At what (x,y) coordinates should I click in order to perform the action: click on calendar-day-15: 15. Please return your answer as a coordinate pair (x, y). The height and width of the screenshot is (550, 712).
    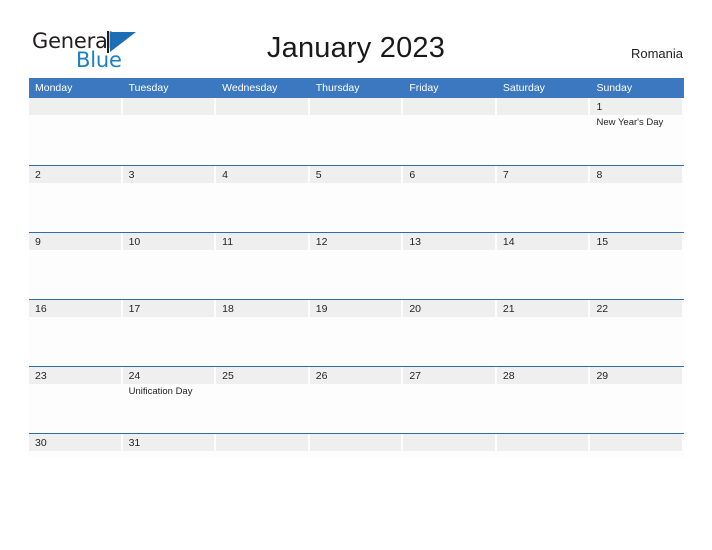
    Looking at the image, I should click on (637, 266).